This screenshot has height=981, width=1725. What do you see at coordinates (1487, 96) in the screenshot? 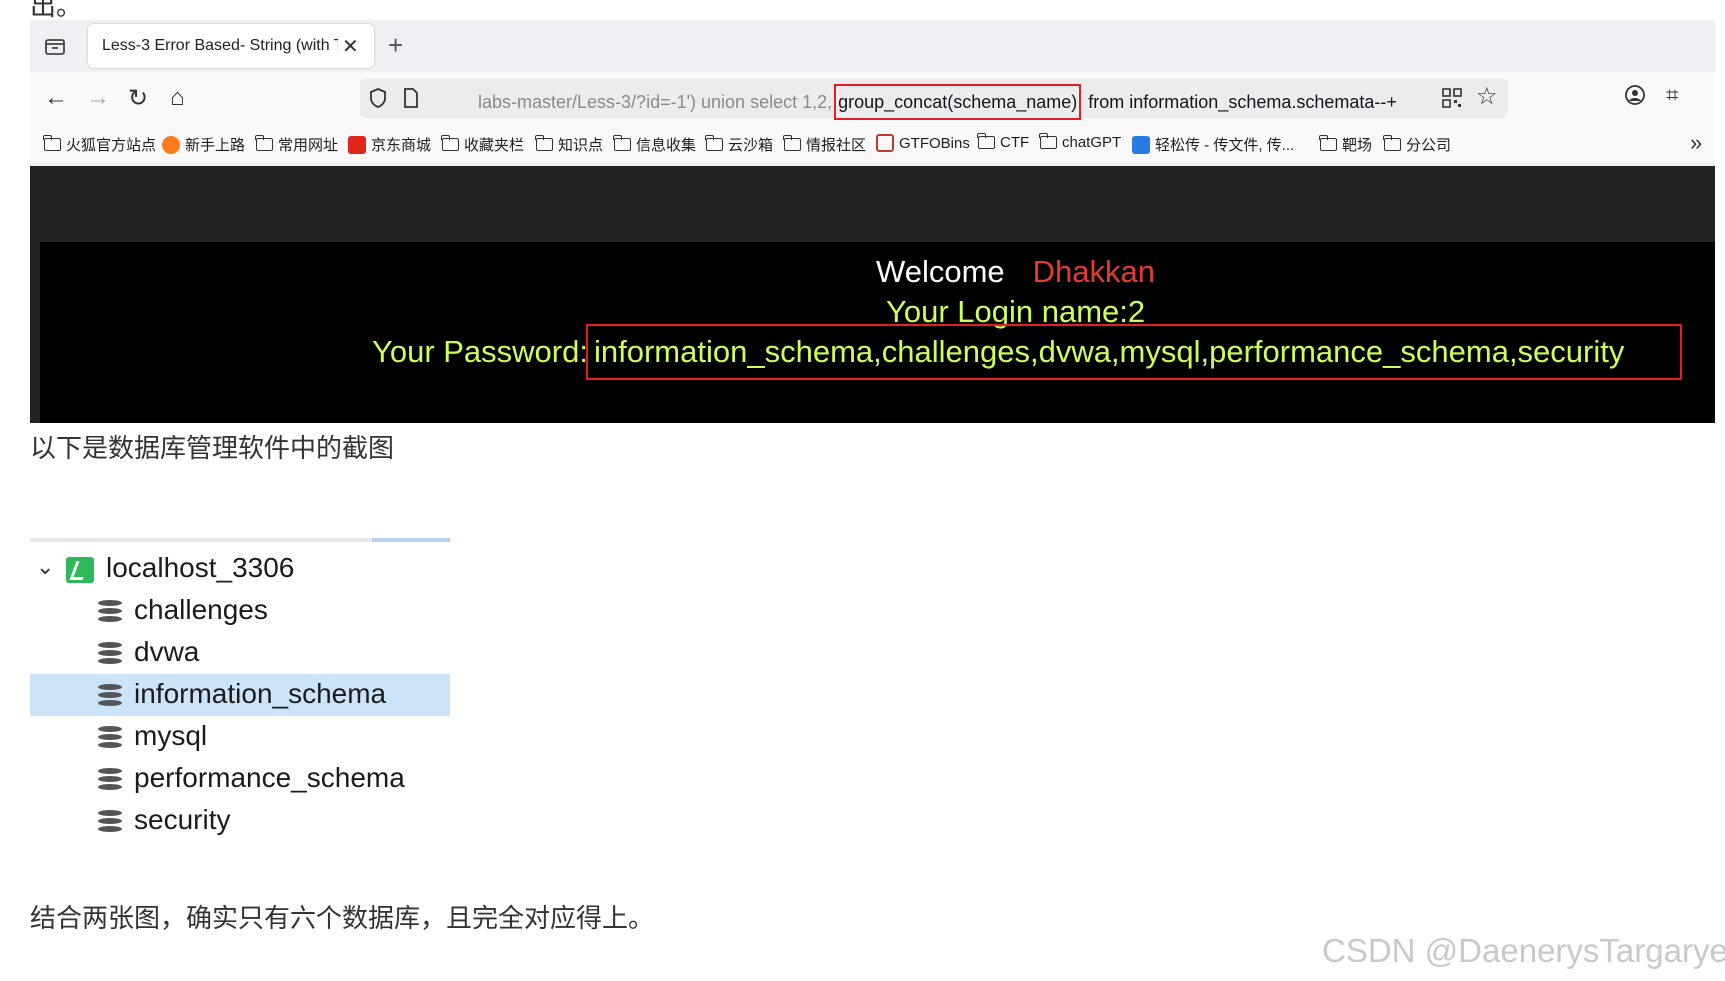
I see `bookmark-star-icon: ☆` at bounding box center [1487, 96].